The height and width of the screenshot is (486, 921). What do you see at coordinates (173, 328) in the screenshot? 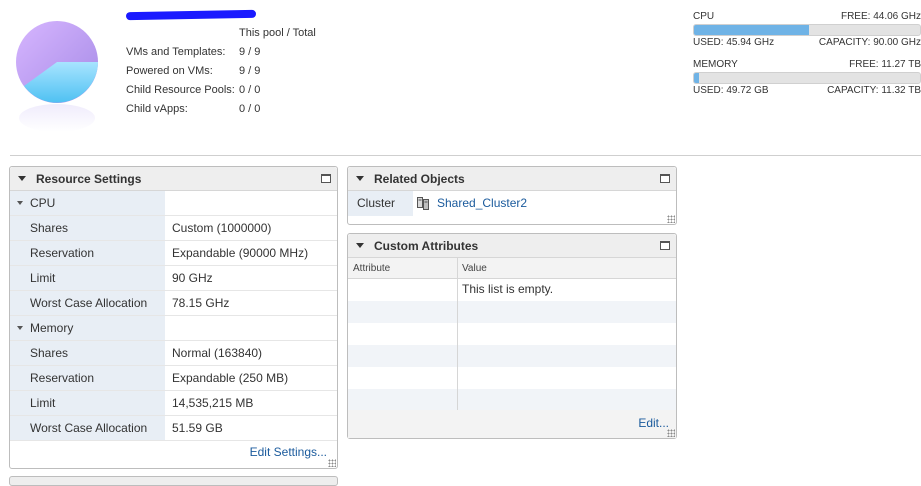
I see `group-row-memory: Memory` at bounding box center [173, 328].